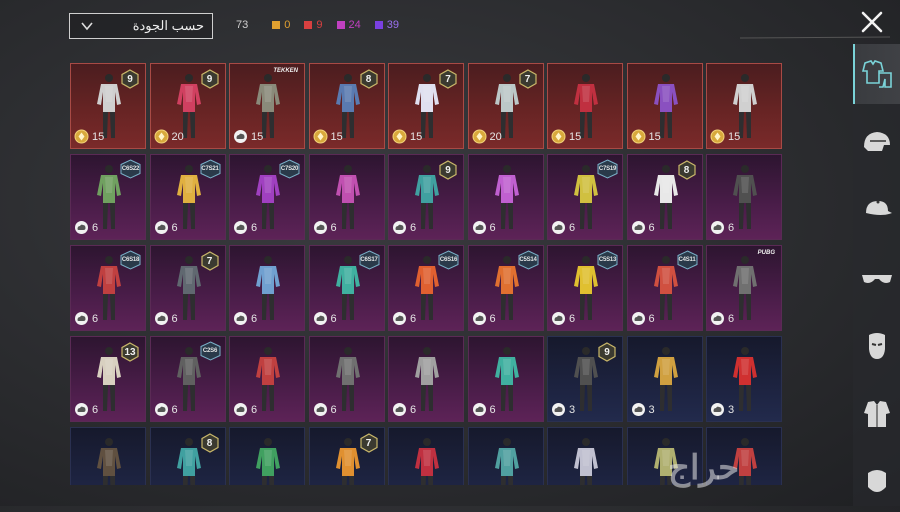  What do you see at coordinates (187, 456) in the screenshot?
I see `outfit-card: 8` at bounding box center [187, 456].